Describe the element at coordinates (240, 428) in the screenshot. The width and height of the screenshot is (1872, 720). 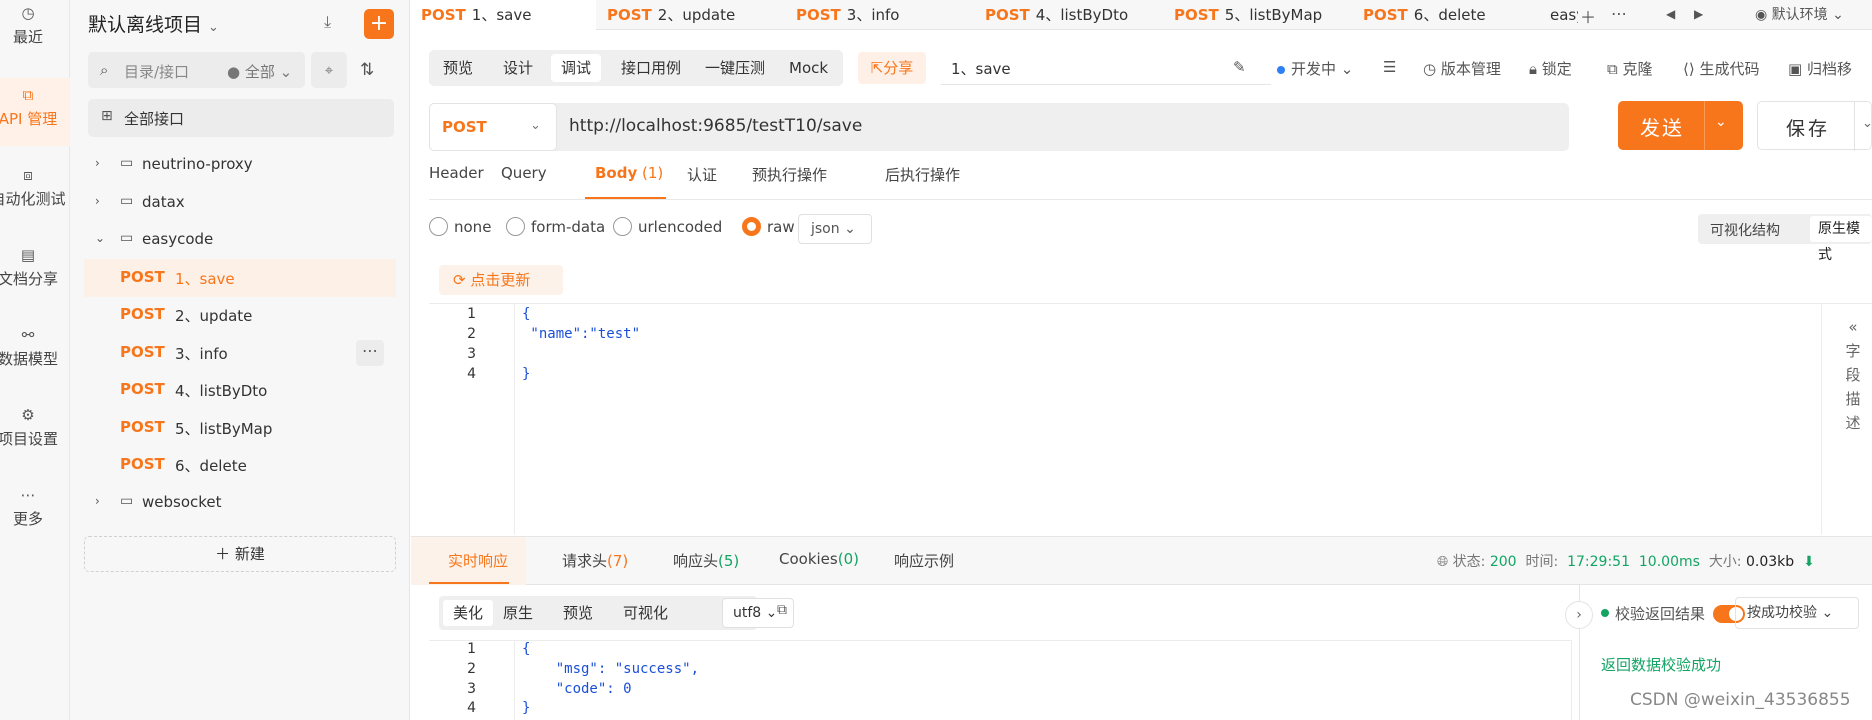
I see `tree-api-listbymap: POST 5、listByMap` at that location.